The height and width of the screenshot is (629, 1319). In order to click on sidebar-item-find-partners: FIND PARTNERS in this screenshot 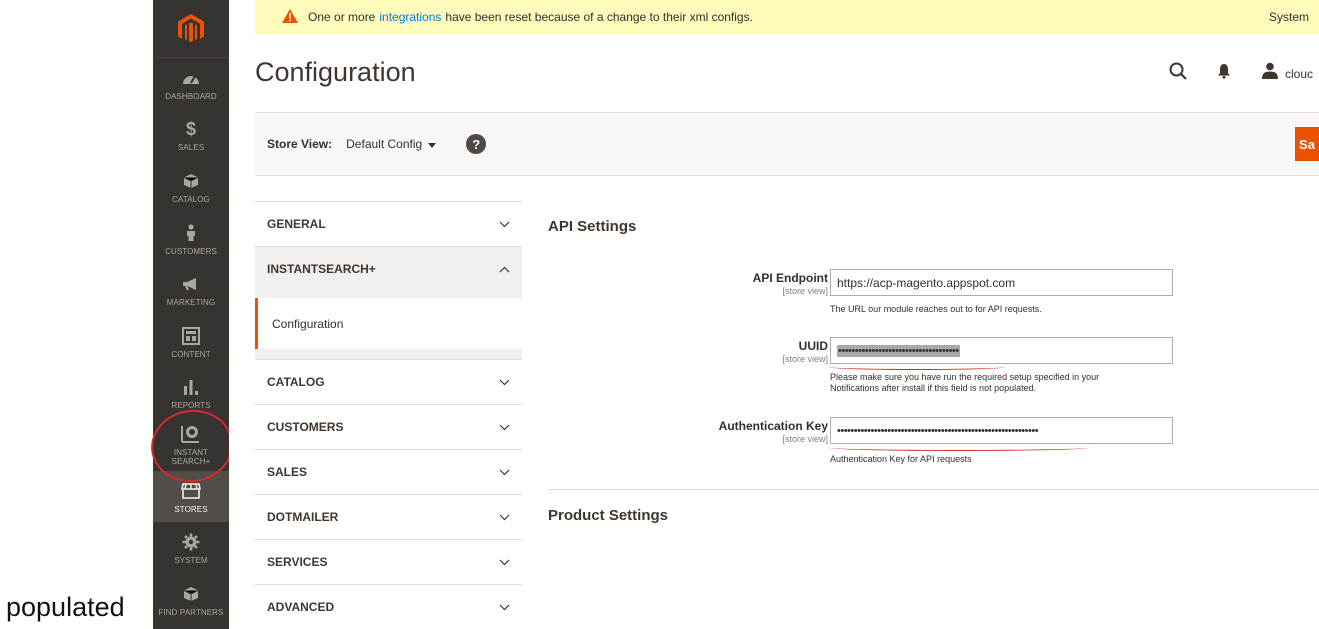, I will do `click(191, 600)`.